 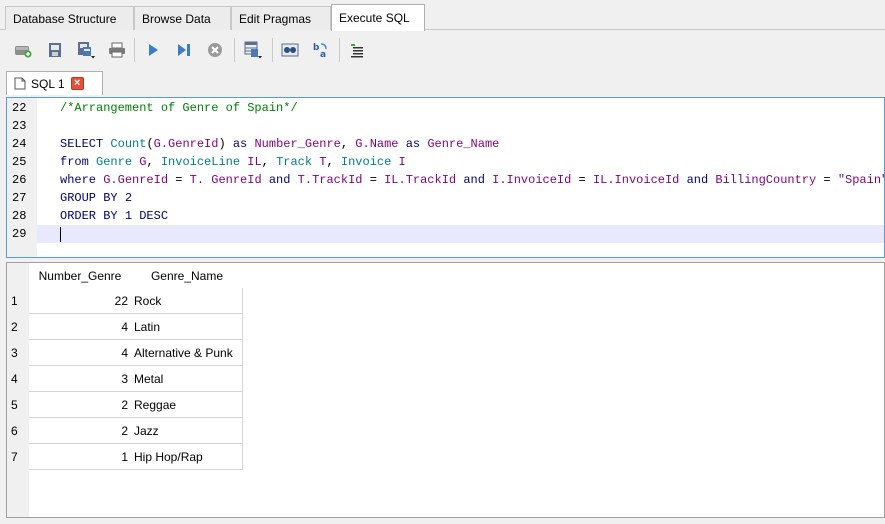 I want to click on open-tab-icon, so click(x=23, y=52).